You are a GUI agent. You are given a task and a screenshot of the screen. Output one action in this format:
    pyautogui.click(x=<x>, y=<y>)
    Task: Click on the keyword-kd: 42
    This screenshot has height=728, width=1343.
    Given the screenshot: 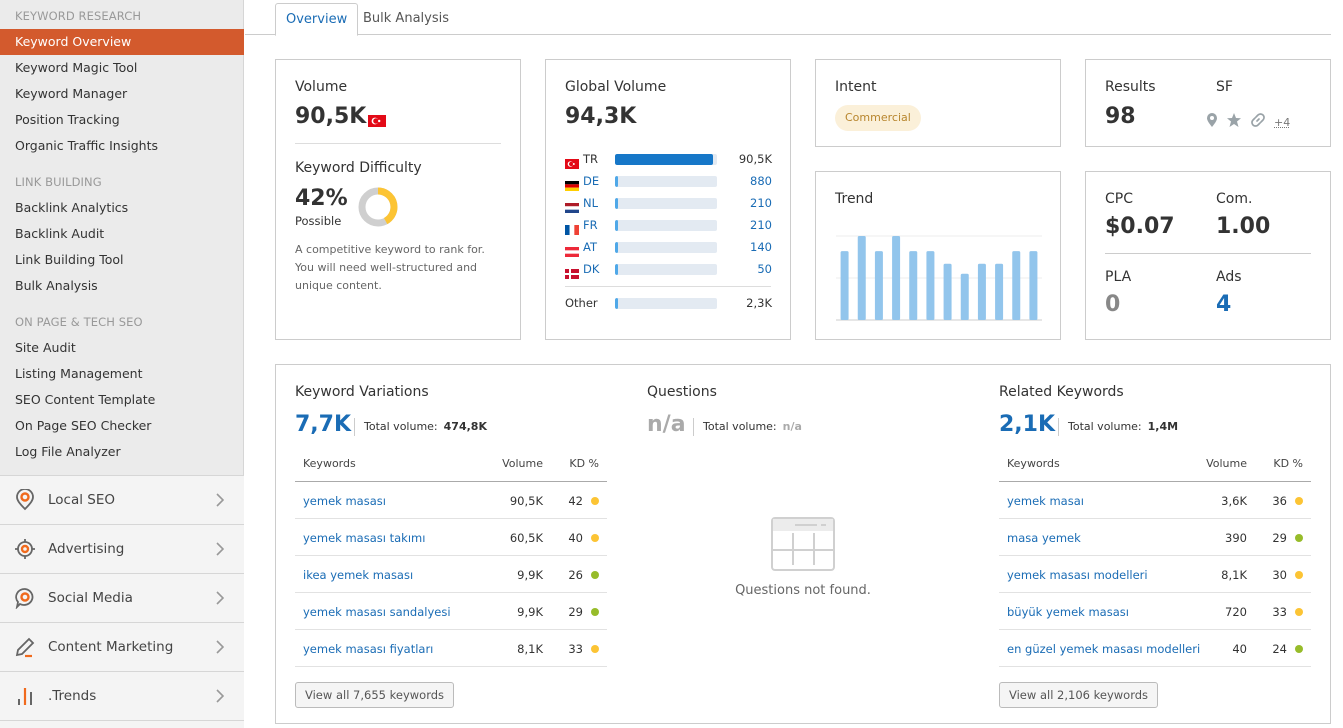 What is the action you would take?
    pyautogui.click(x=575, y=501)
    